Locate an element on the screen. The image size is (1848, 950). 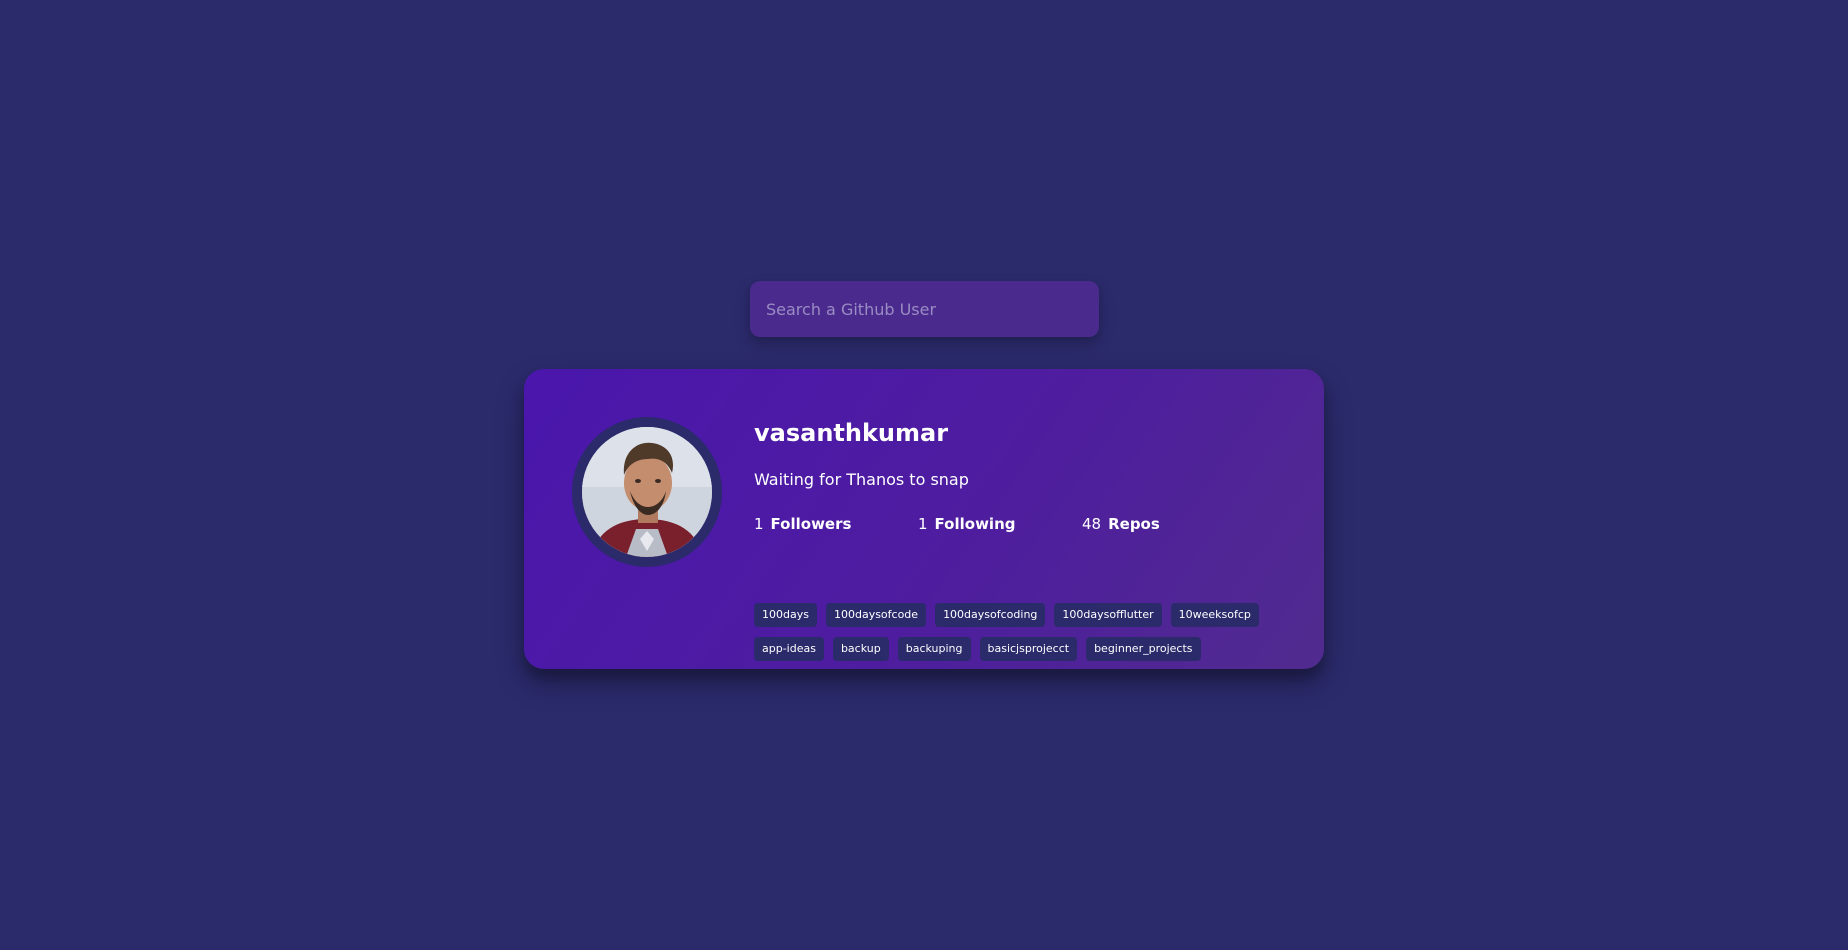
topic-tag: 100days is located at coordinates (785, 615).